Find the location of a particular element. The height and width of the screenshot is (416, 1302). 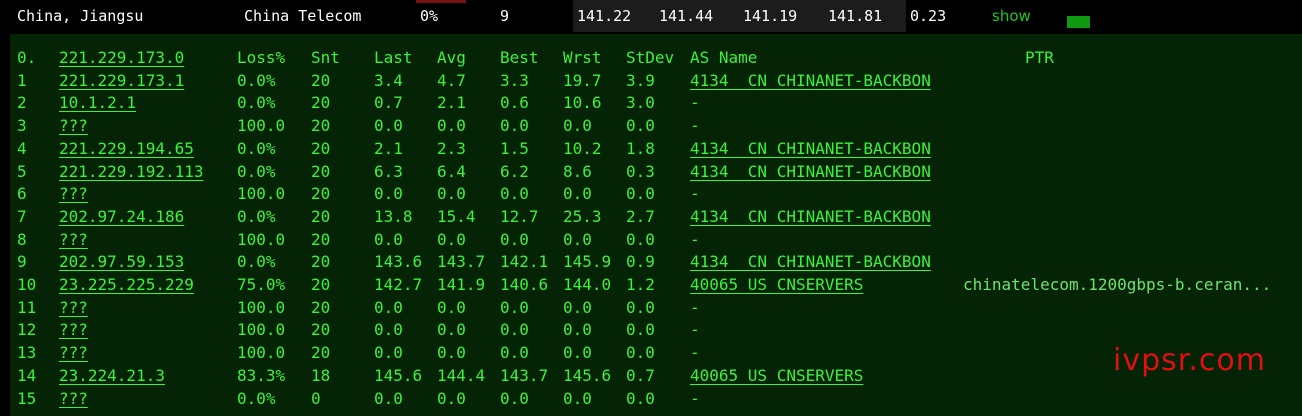

header-loss: Loss% is located at coordinates (261, 57).